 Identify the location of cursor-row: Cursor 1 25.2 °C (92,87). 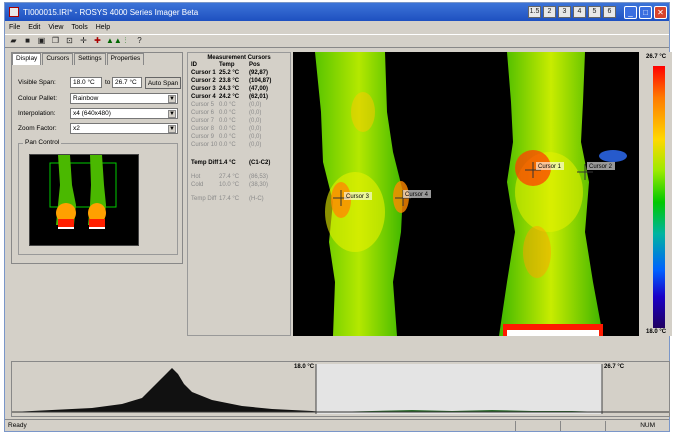
(239, 73).